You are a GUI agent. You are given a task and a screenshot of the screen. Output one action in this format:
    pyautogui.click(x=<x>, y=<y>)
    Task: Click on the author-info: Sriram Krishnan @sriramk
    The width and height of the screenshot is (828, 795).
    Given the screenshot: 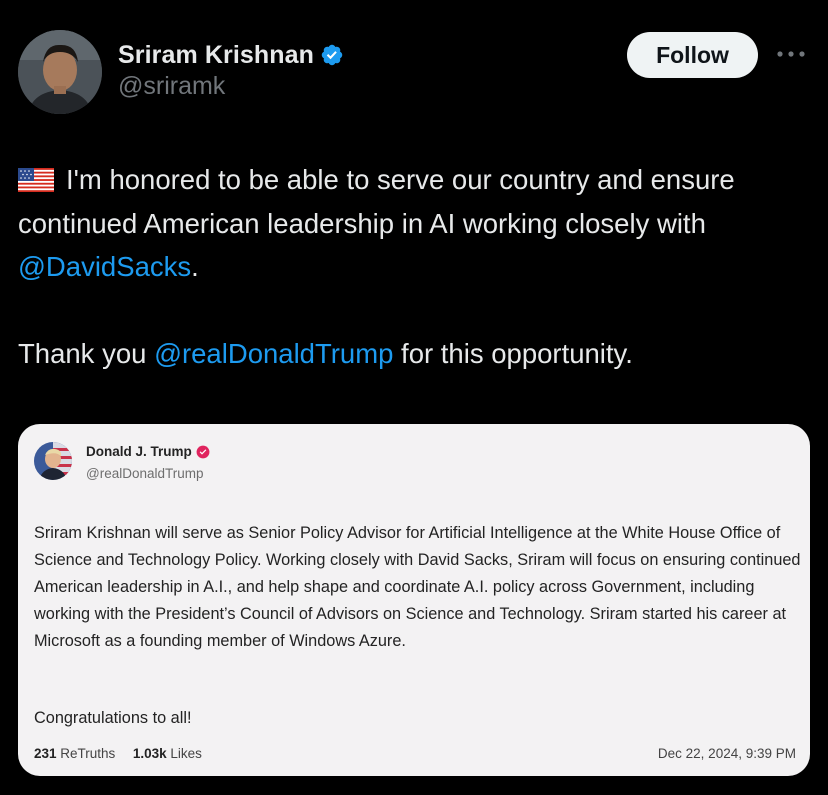 What is the action you would take?
    pyautogui.click(x=231, y=69)
    